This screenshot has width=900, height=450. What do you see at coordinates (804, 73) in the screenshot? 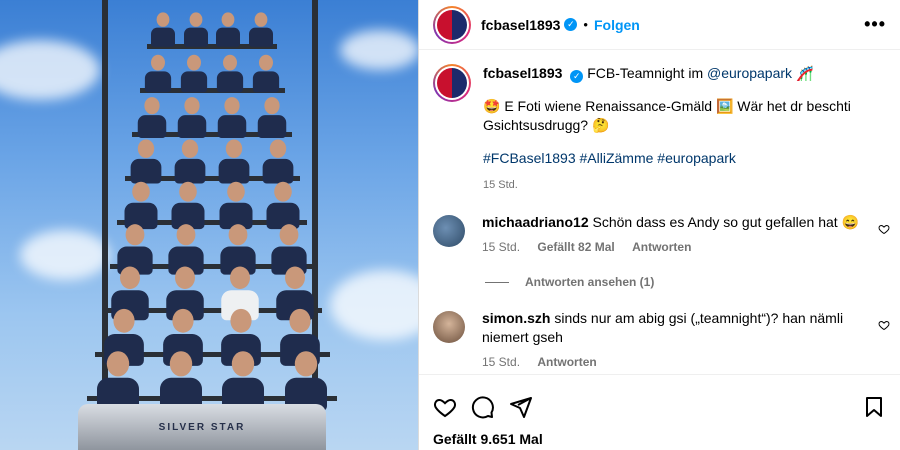
I see `coaster-emoji: 🎢` at bounding box center [804, 73].